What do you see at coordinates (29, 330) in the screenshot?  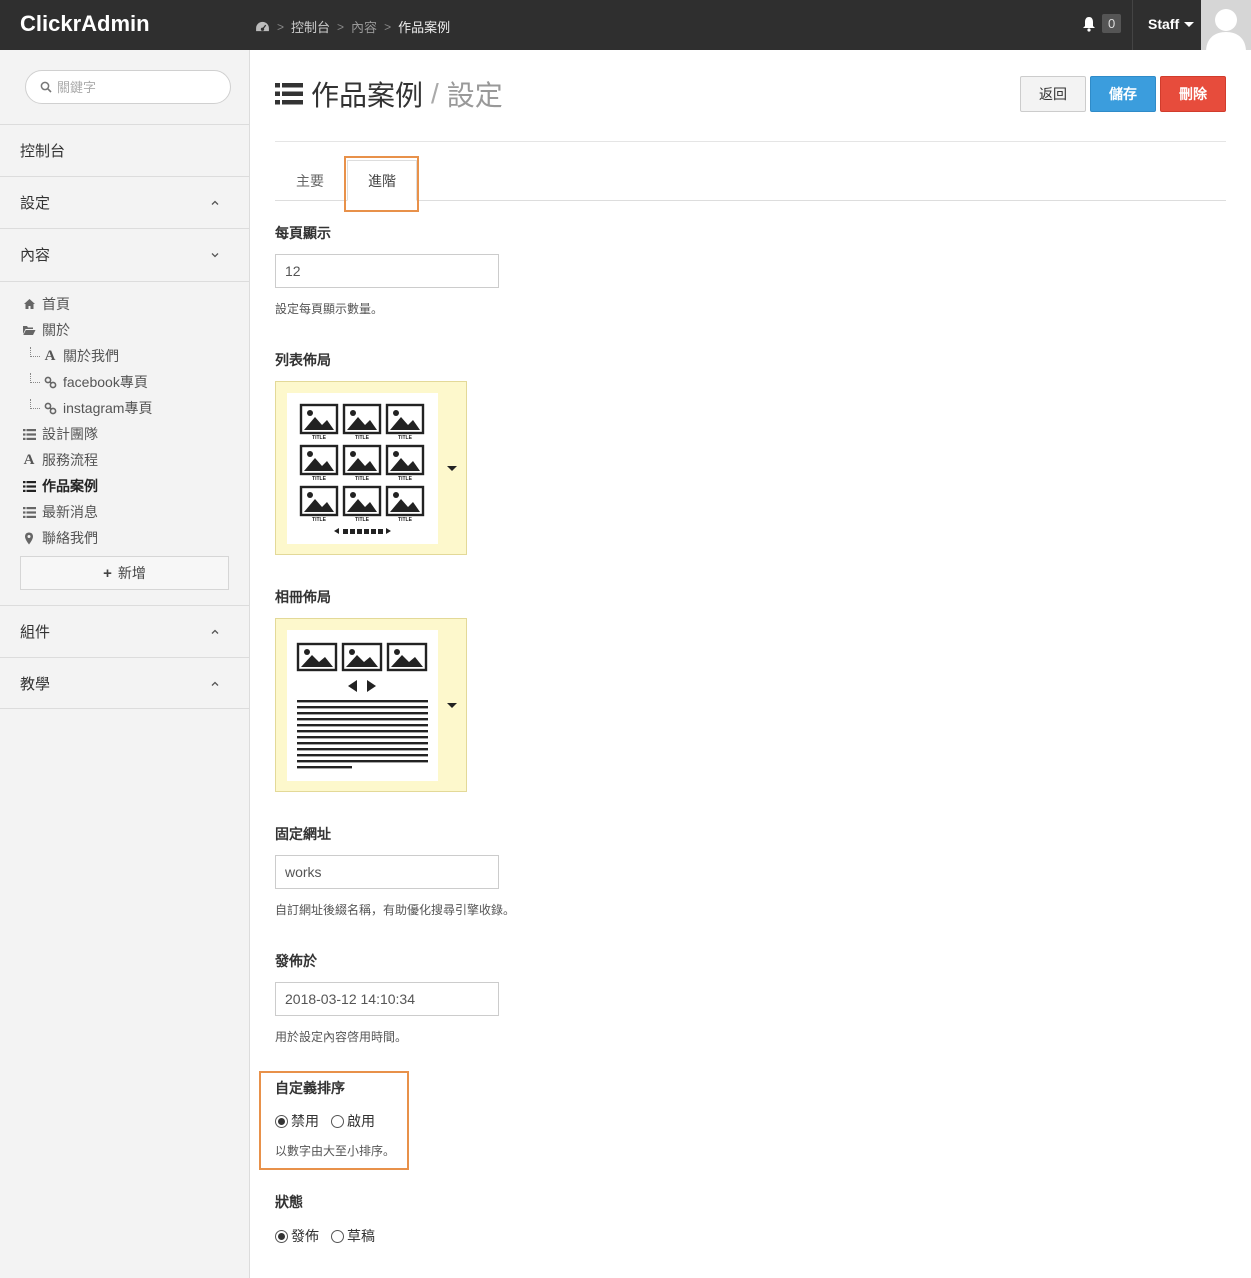 I see `folder-open-icon` at bounding box center [29, 330].